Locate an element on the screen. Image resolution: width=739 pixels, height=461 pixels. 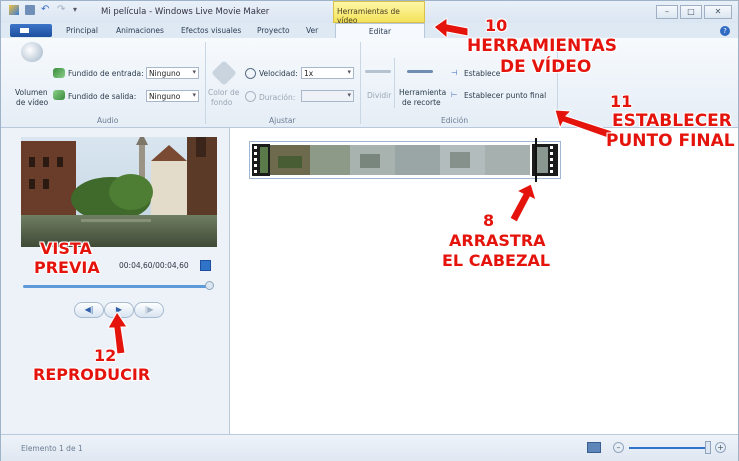
annotation-8-line2: EL CABEZAL is located at coordinates (496, 260).